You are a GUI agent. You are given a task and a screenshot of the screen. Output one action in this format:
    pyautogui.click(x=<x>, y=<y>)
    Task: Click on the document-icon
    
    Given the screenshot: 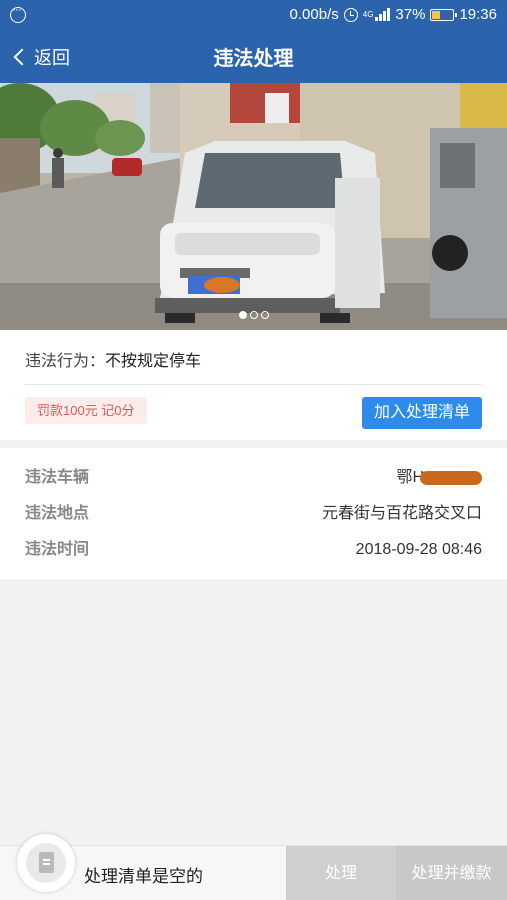 What is the action you would take?
    pyautogui.click(x=46, y=862)
    